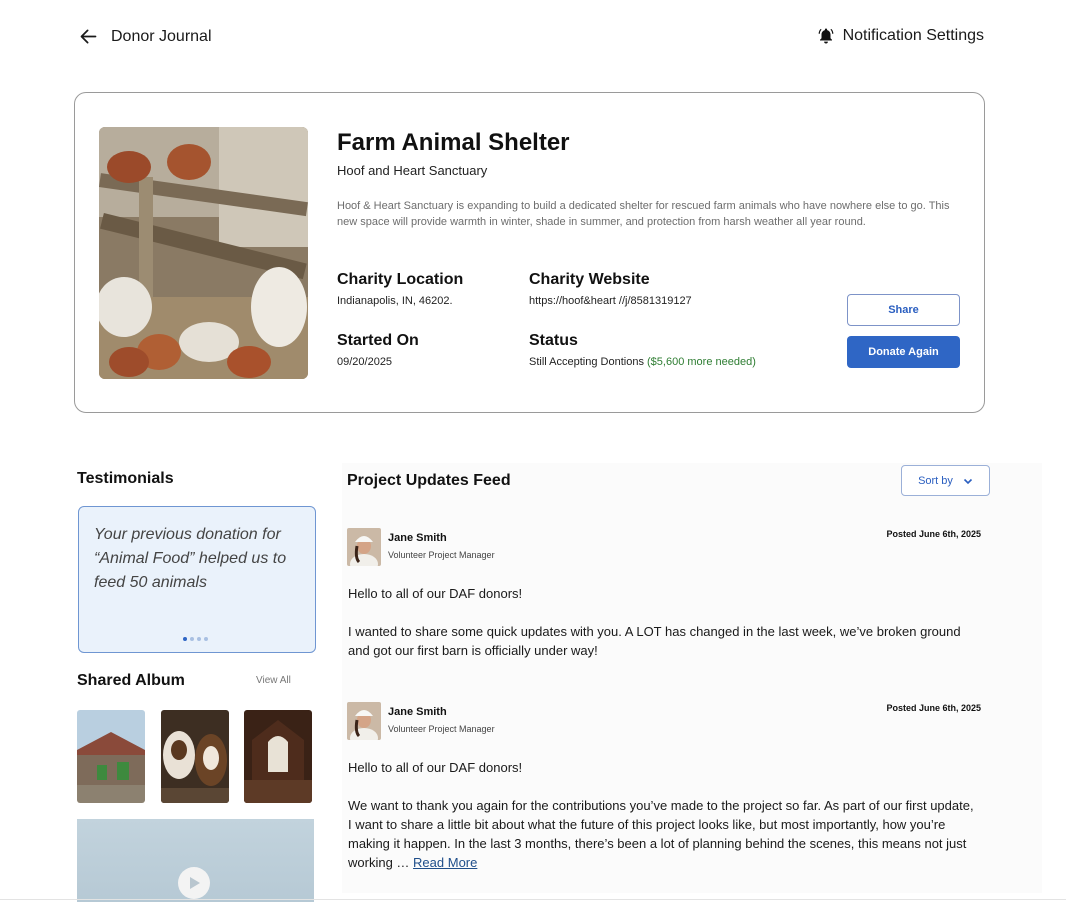  Describe the element at coordinates (589, 279) in the screenshot. I see `charity-website-label: Charity Website` at that location.